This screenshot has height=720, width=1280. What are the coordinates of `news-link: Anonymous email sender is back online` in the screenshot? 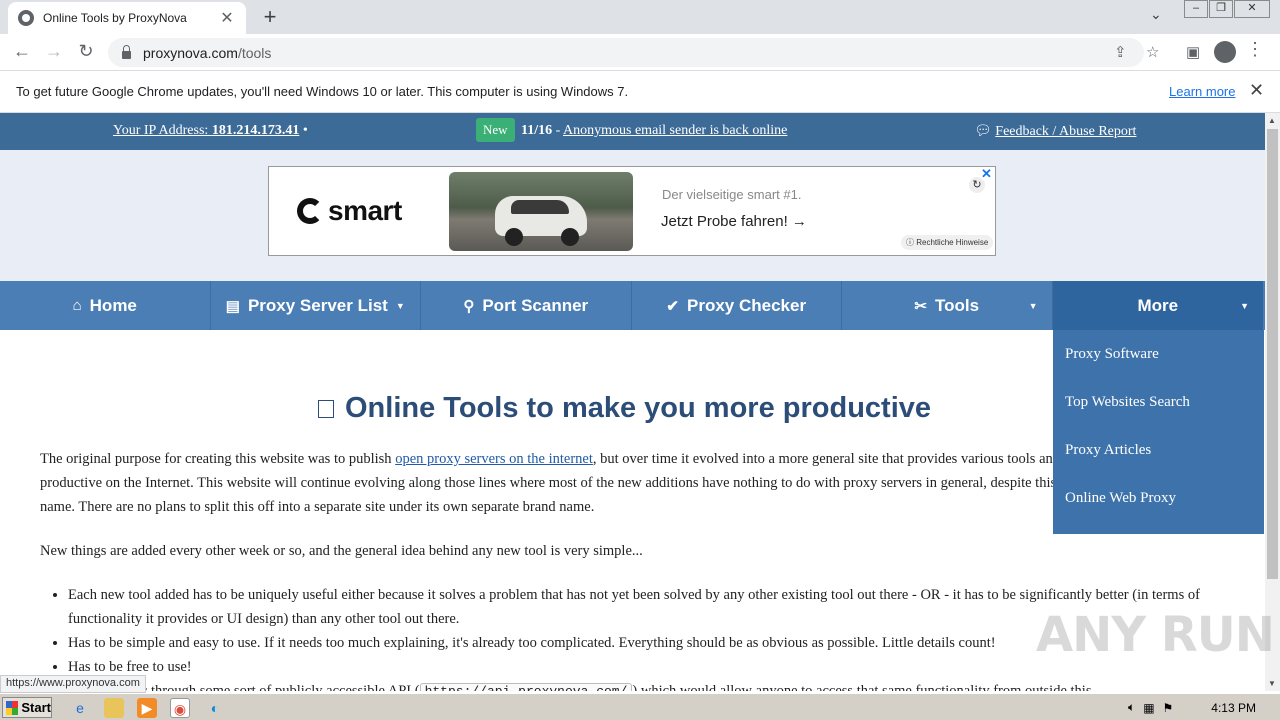 It's located at (675, 130).